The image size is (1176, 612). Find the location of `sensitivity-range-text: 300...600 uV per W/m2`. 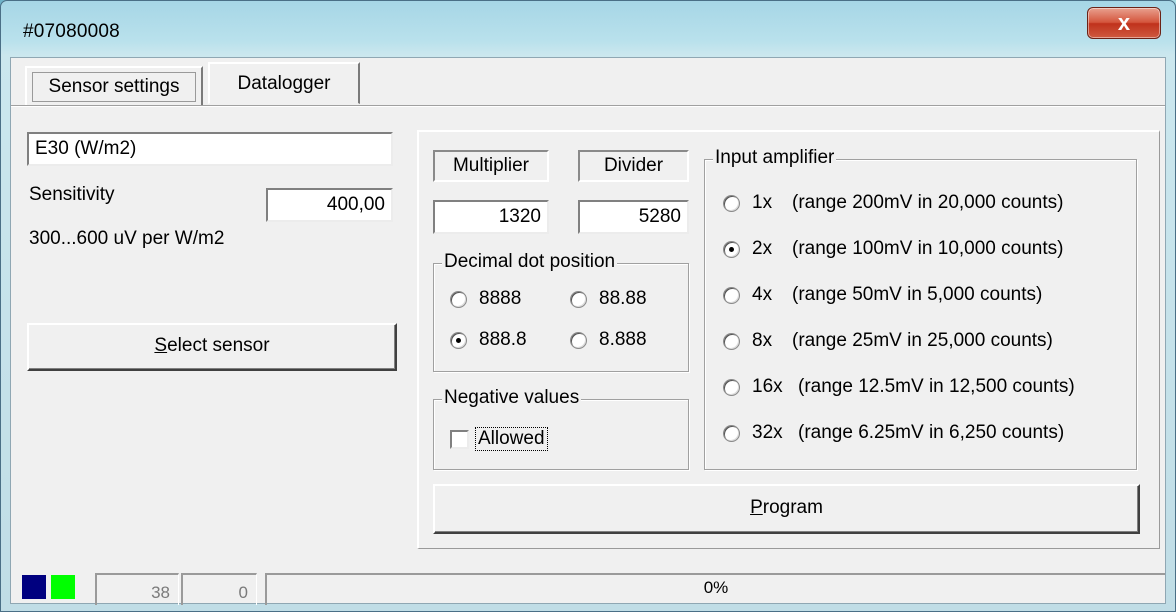

sensitivity-range-text: 300...600 uV per W/m2 is located at coordinates (127, 238).